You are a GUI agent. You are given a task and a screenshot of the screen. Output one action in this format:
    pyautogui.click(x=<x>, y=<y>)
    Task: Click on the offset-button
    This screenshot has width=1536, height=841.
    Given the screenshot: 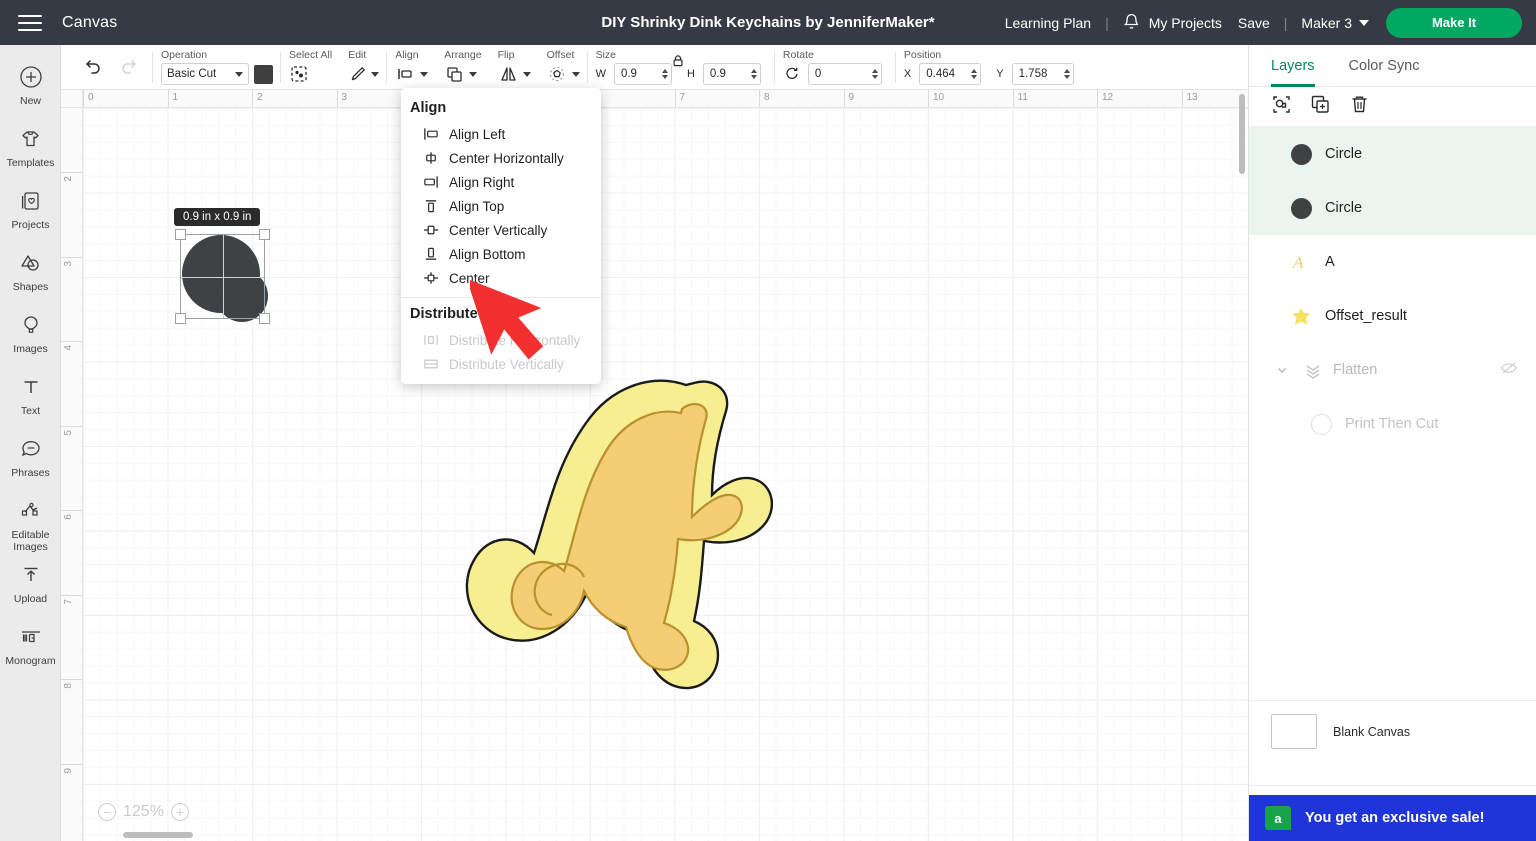 What is the action you would take?
    pyautogui.click(x=563, y=74)
    